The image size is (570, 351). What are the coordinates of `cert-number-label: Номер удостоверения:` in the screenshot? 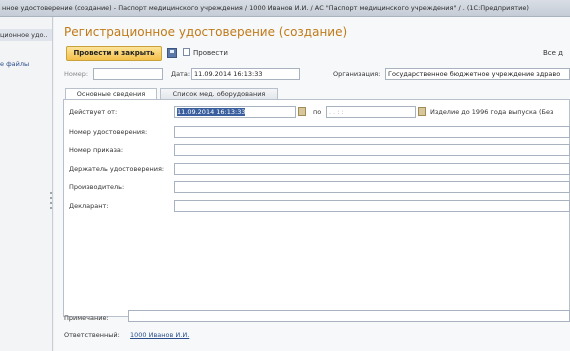 It's located at (108, 132).